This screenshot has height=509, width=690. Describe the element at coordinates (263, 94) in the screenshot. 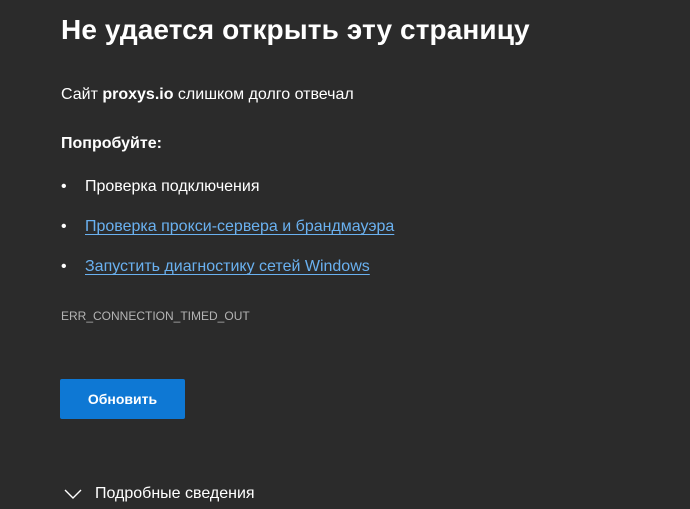

I see `description-suffix: слишком долго отвечал` at that location.